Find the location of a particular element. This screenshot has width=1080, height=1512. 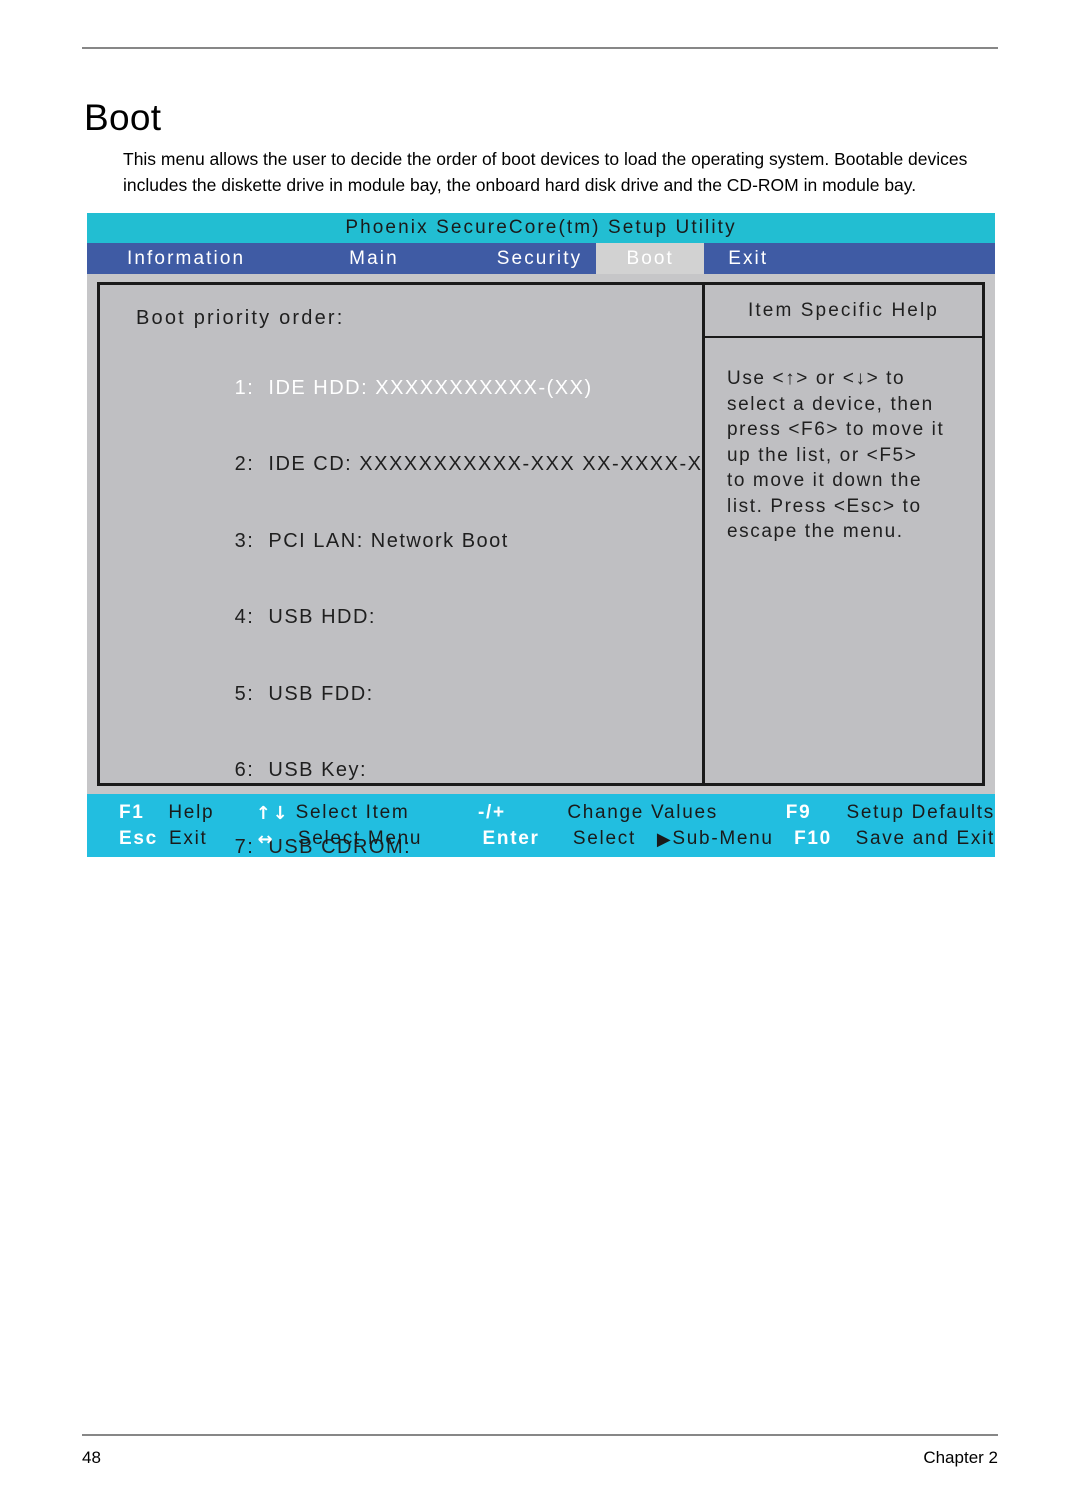

select-label: Select is located at coordinates (604, 838).